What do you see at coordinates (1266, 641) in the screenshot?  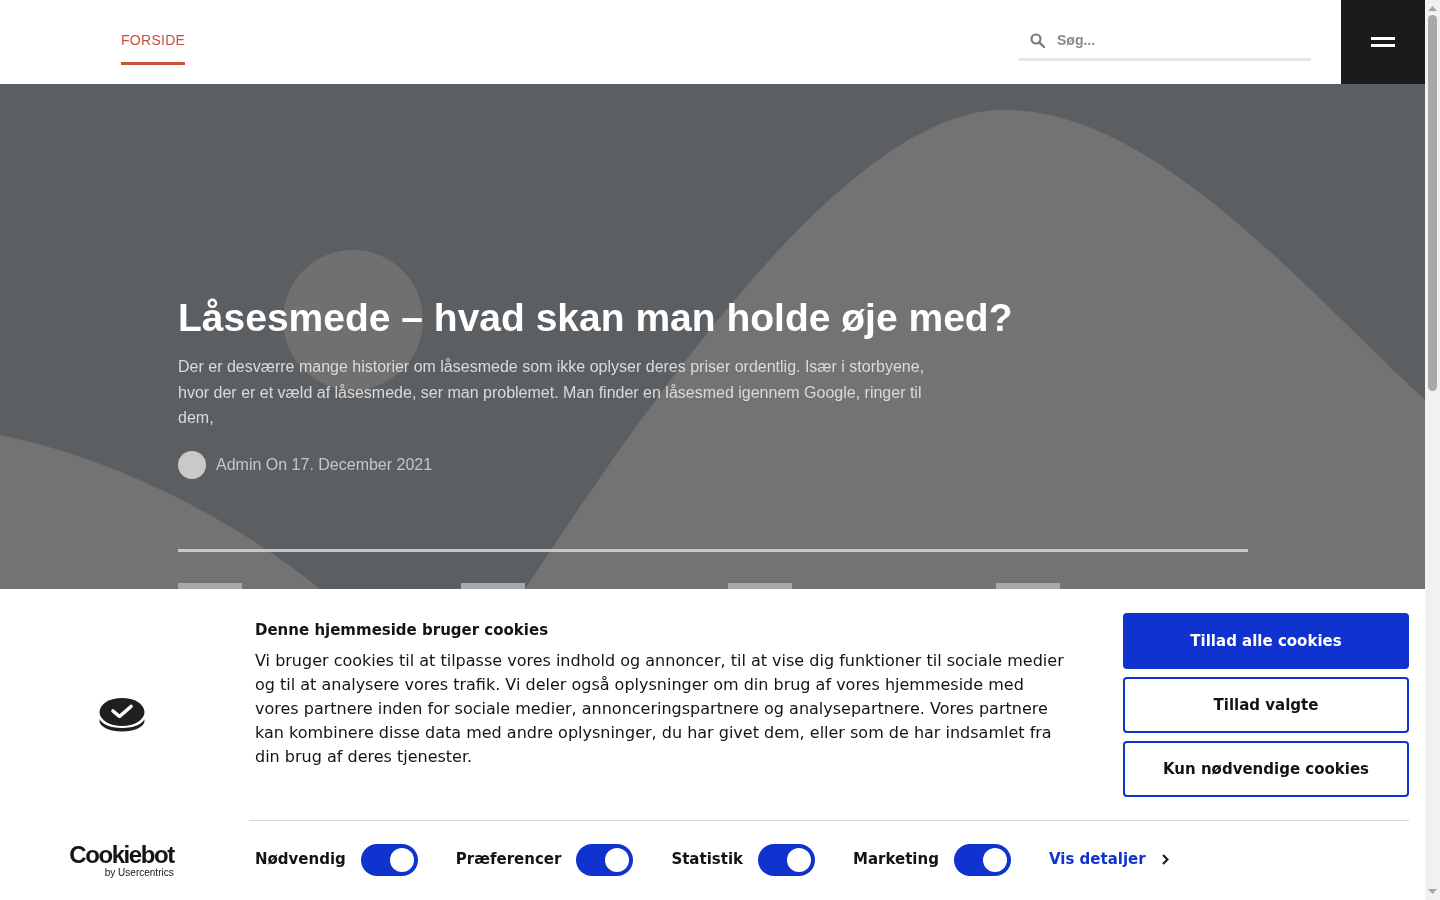 I see `consent-button: Tillad alle cookies` at bounding box center [1266, 641].